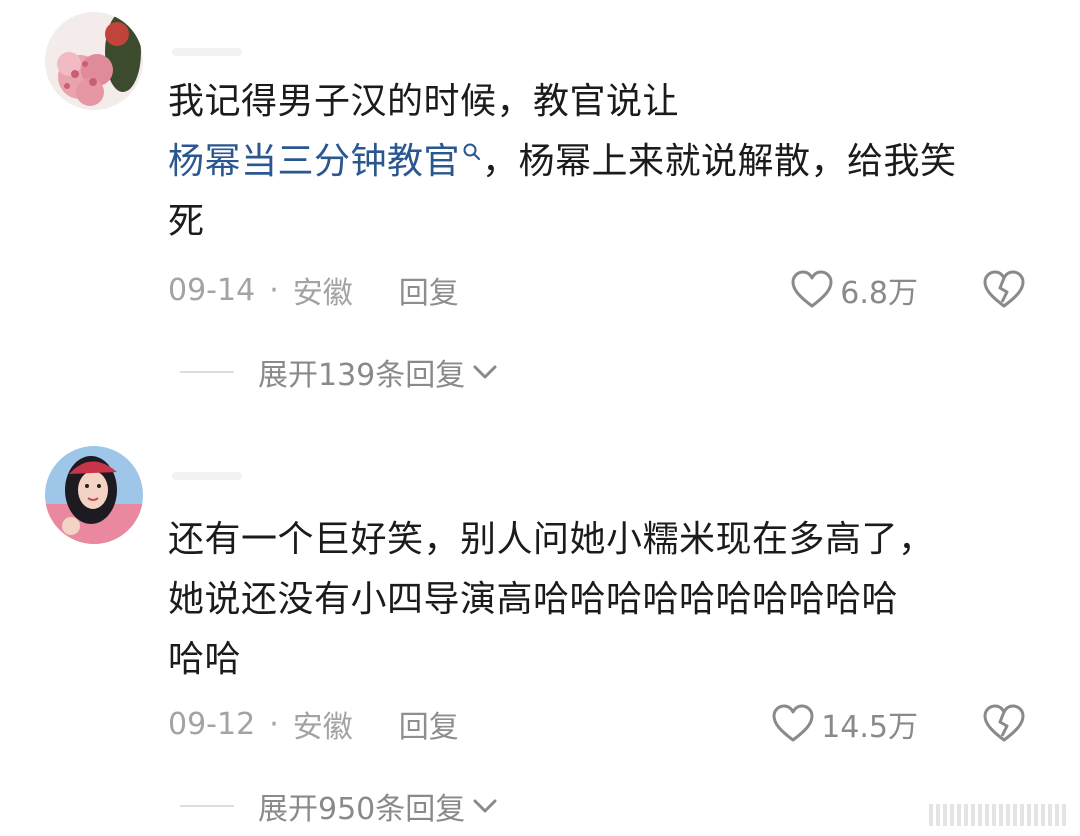 This screenshot has width=1080, height=836. I want to click on comment-text-line: 我记得男子汉的时候，教官说让, so click(424, 101).